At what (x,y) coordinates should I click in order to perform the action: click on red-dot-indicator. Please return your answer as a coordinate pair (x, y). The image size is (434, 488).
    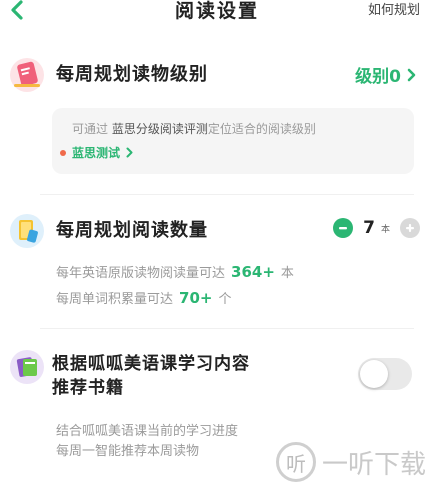
    Looking at the image, I should click on (63, 152).